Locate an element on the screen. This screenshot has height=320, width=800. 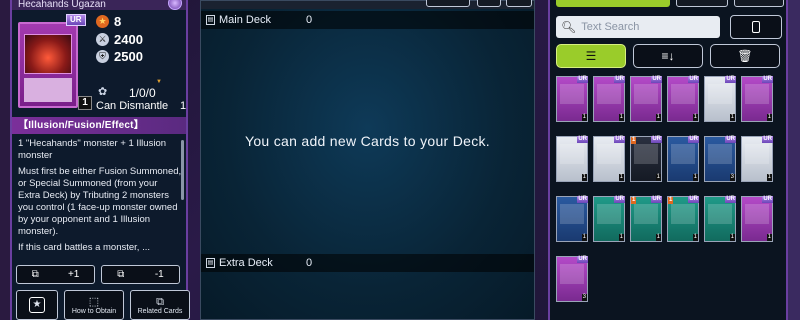
sort-icon: ≡↓ is located at coordinates (668, 56).